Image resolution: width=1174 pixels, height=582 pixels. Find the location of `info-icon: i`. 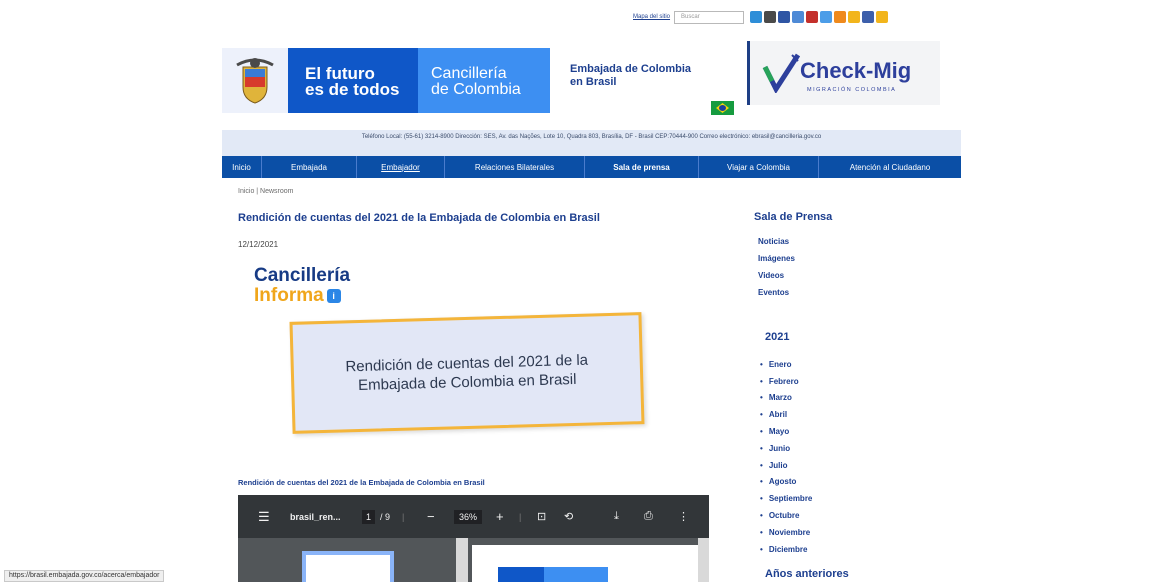

info-icon: i is located at coordinates (333, 296).